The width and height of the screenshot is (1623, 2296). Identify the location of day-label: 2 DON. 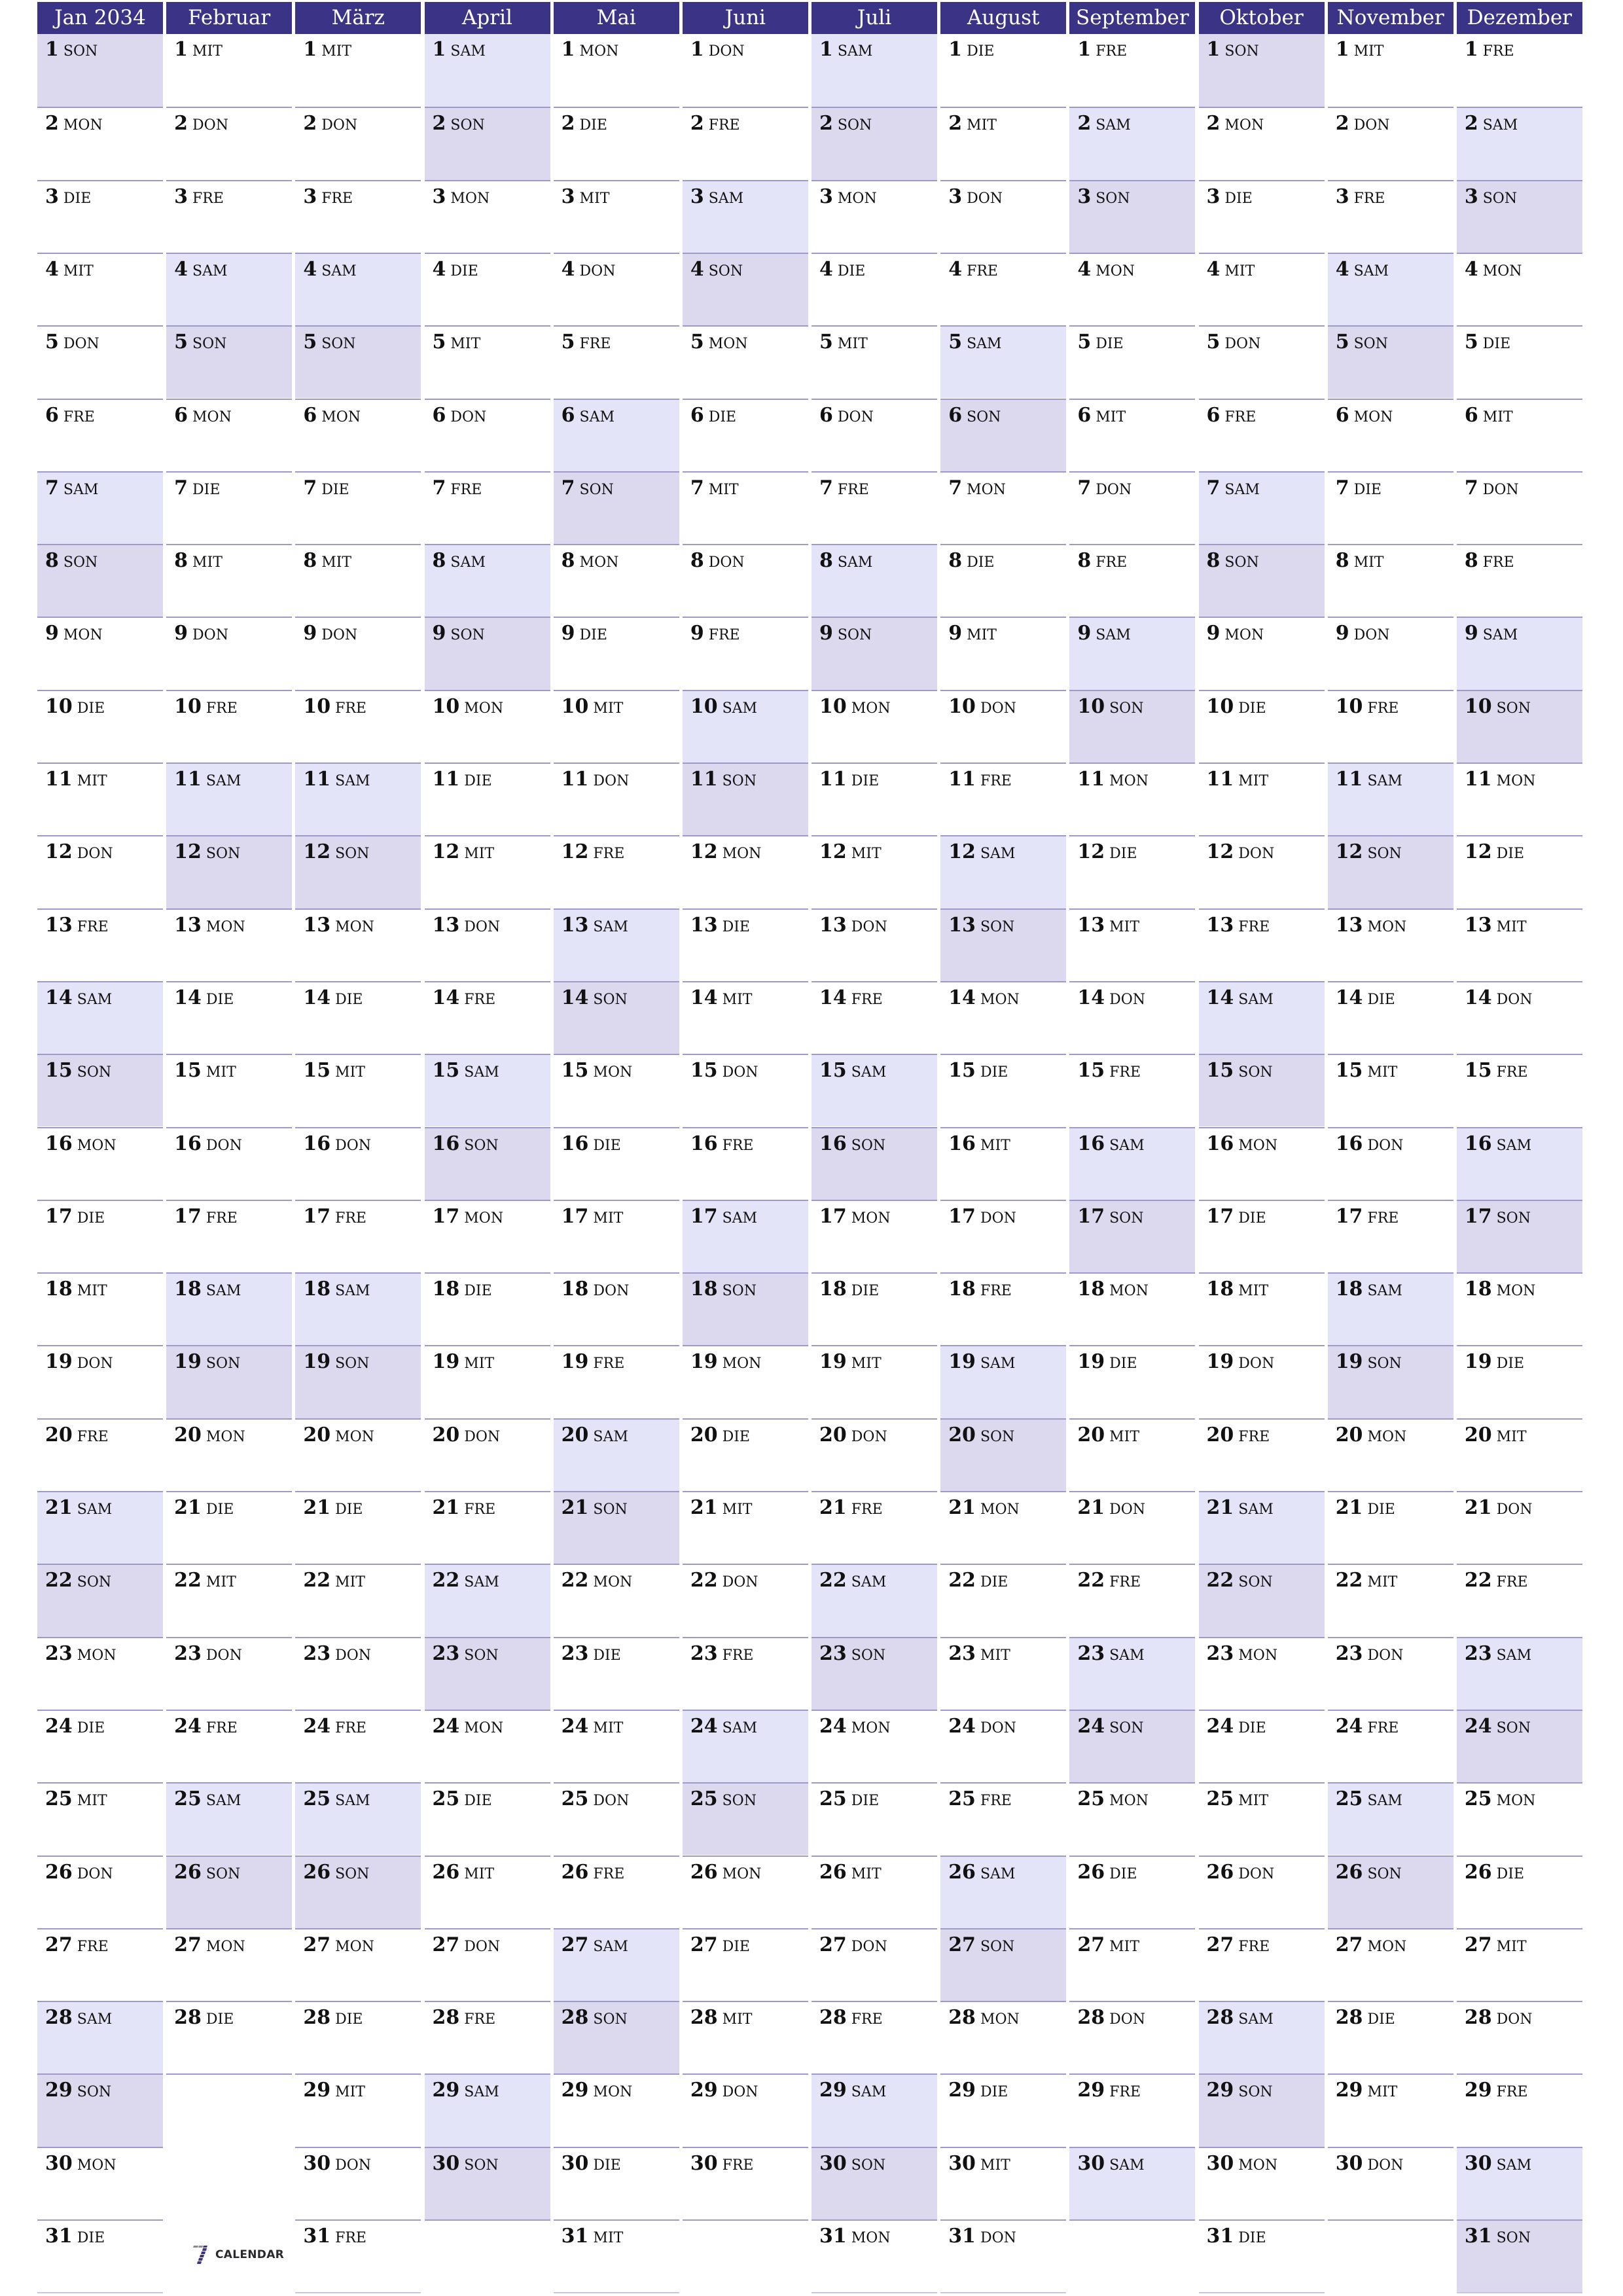
(201, 124).